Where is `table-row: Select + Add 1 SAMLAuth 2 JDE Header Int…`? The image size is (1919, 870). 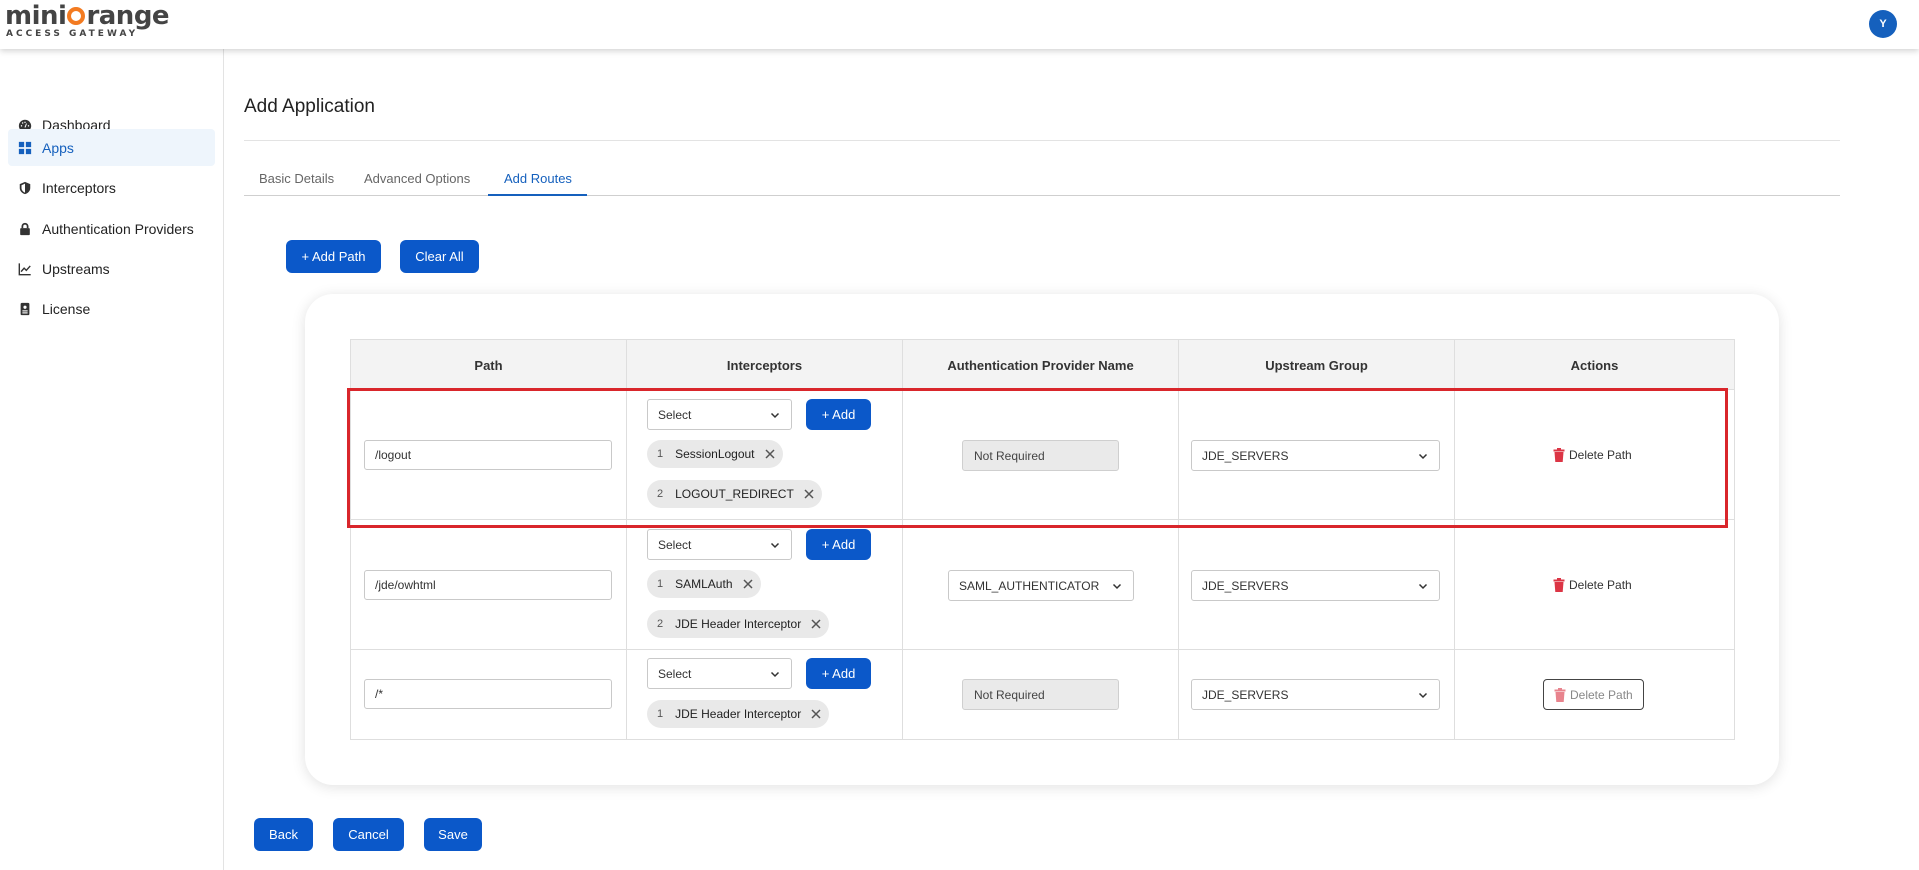
table-row: Select + Add 1 SAMLAuth 2 JDE Header Int… is located at coordinates (1042, 585).